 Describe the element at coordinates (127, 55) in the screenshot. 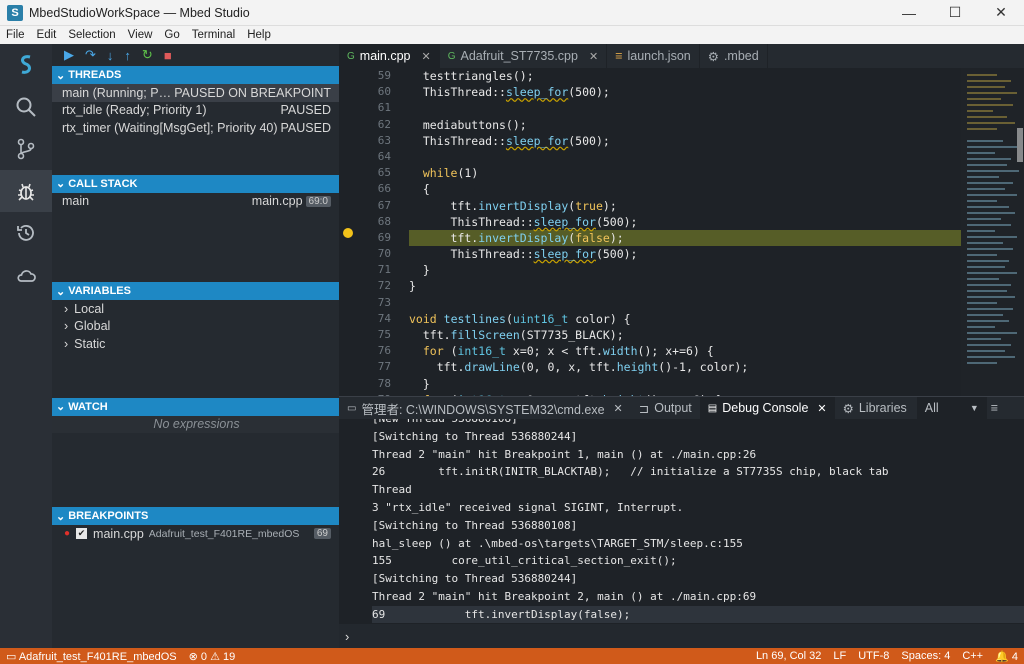

I see `step-out-icon: ↑` at that location.